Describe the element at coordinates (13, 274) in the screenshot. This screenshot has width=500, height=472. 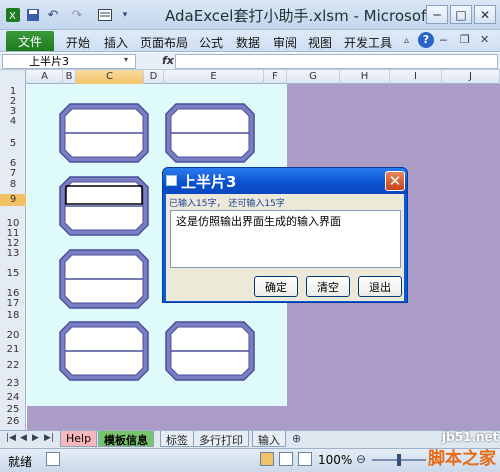
I see `row-header: 15` at that location.